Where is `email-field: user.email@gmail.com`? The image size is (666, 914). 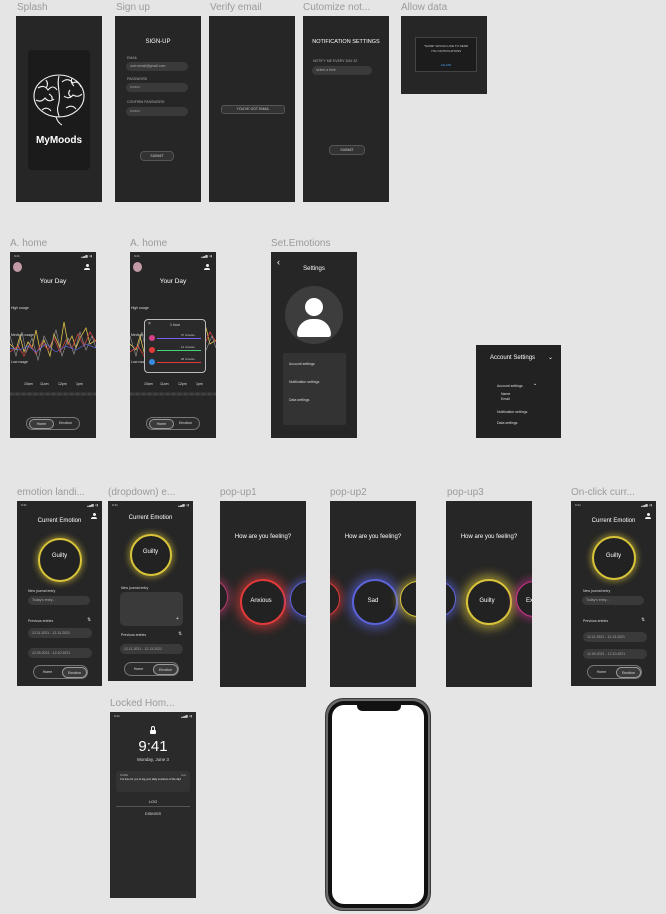 email-field: user.email@gmail.com is located at coordinates (157, 66).